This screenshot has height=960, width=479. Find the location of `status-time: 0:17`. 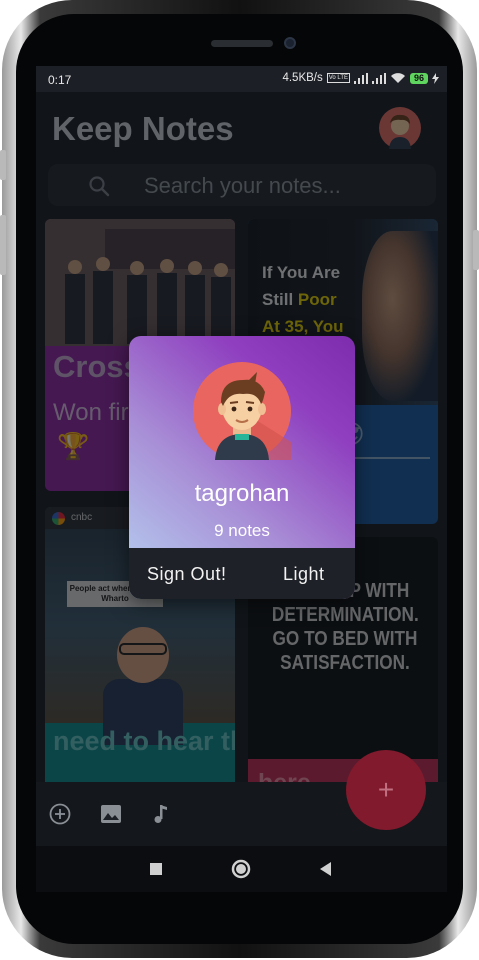

status-time: 0:17 is located at coordinates (60, 80).